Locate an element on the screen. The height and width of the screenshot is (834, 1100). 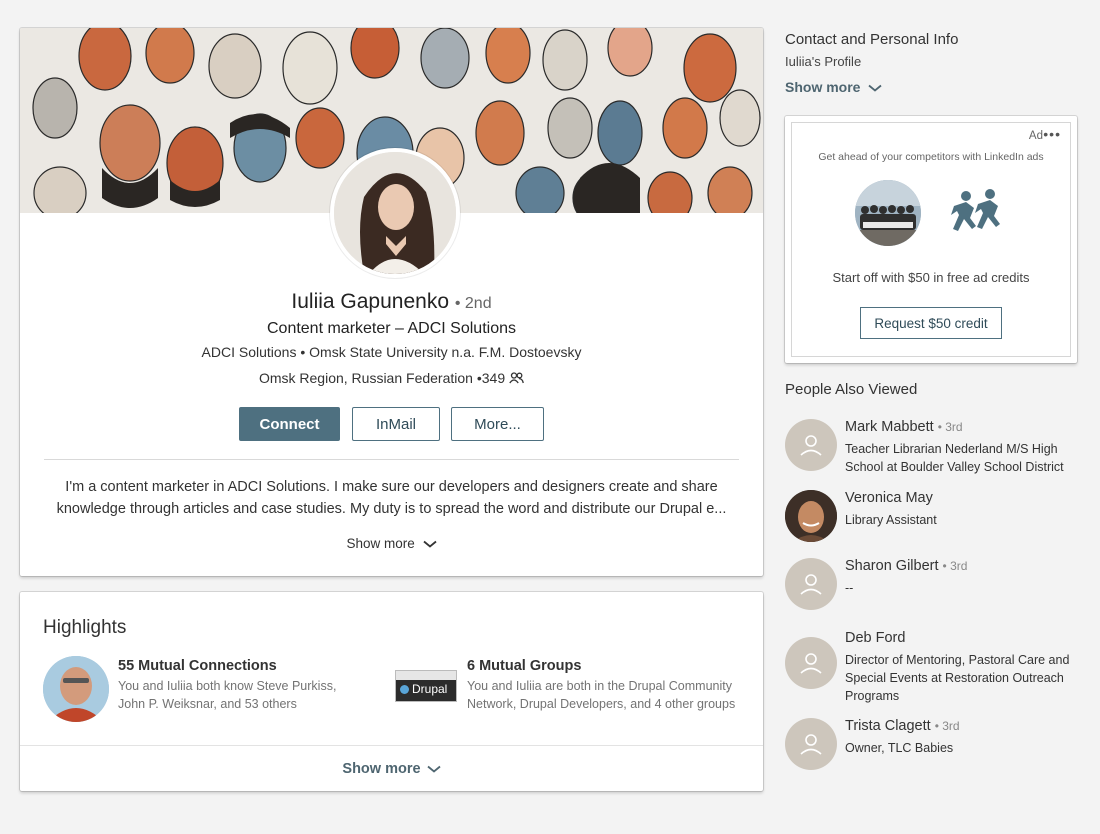
profile-location-row: Omsk Region, Russian Federation •349 is located at coordinates (391, 378).